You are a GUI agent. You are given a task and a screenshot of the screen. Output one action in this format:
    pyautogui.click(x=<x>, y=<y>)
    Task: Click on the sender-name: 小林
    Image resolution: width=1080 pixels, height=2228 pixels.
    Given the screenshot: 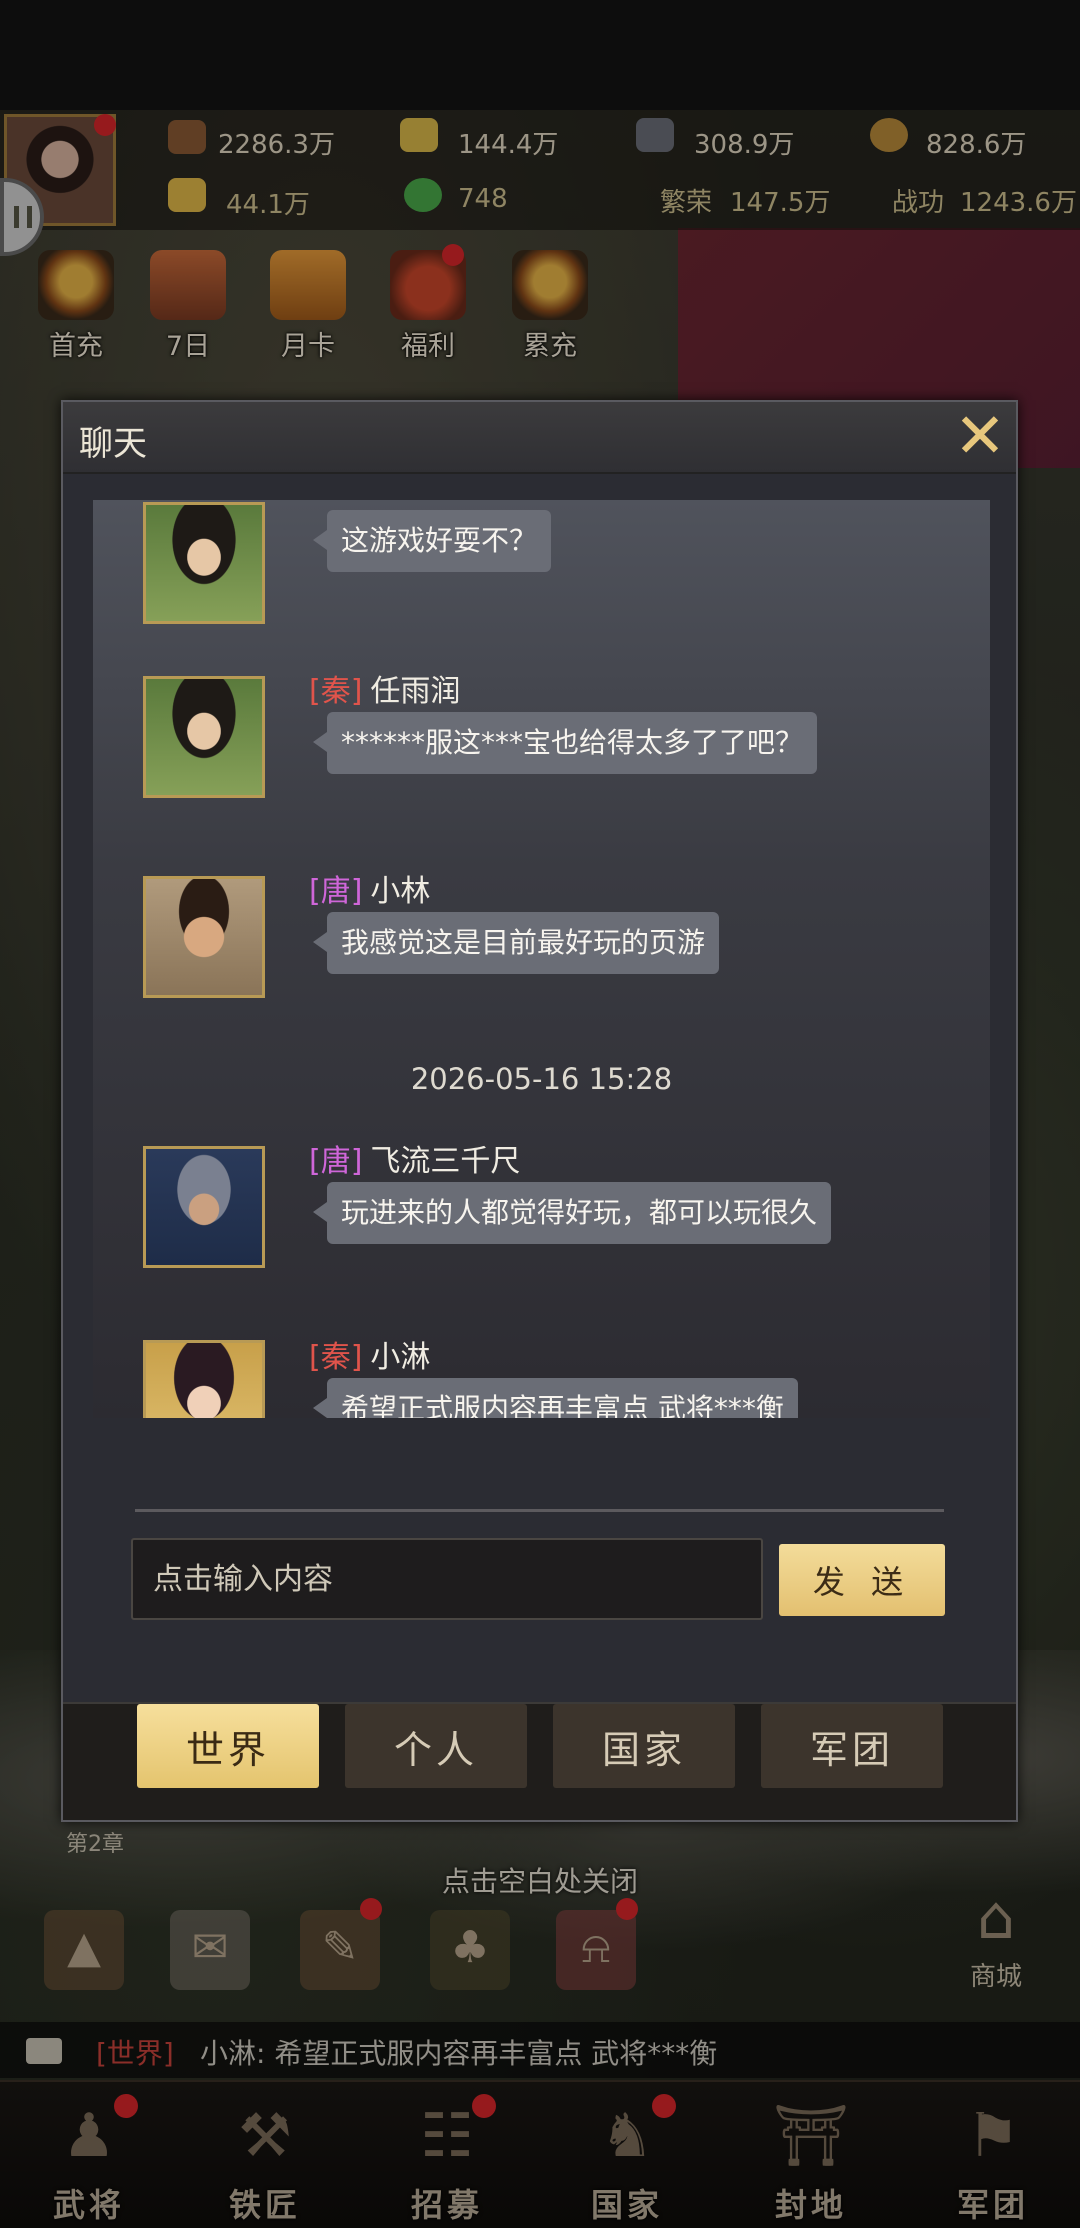 What is the action you would take?
    pyautogui.click(x=400, y=891)
    